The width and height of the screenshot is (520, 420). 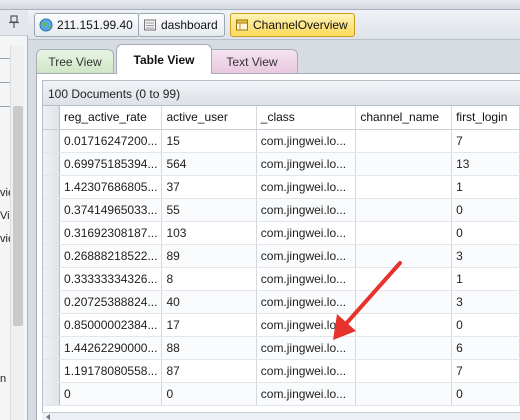 What do you see at coordinates (209, 302) in the screenshot?
I see `cell-active-user: 40` at bounding box center [209, 302].